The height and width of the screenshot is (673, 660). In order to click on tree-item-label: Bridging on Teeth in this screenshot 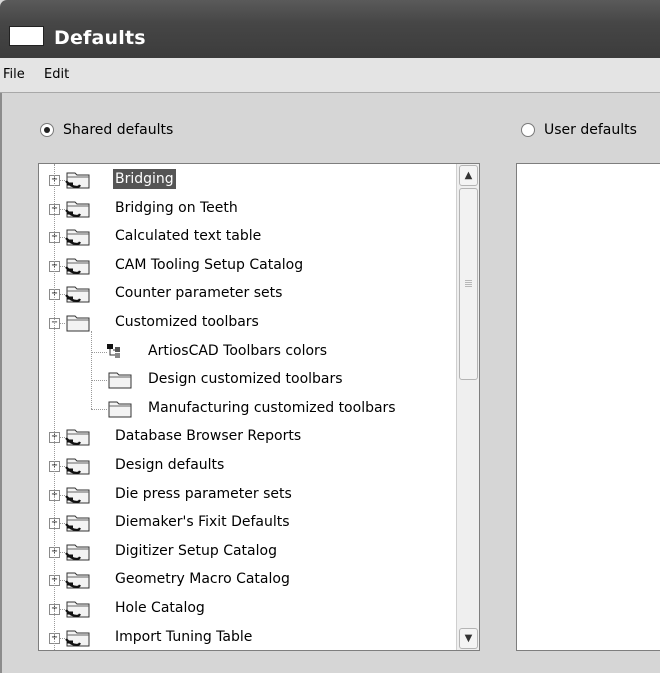, I will do `click(176, 207)`.